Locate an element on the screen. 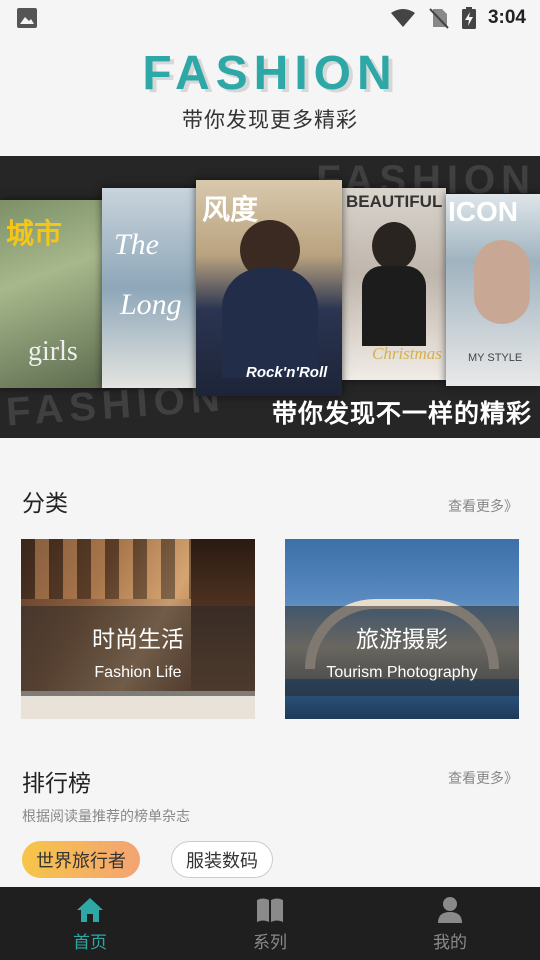 This screenshot has width=540, height=960. nav-label-profile: 我的 is located at coordinates (450, 943).